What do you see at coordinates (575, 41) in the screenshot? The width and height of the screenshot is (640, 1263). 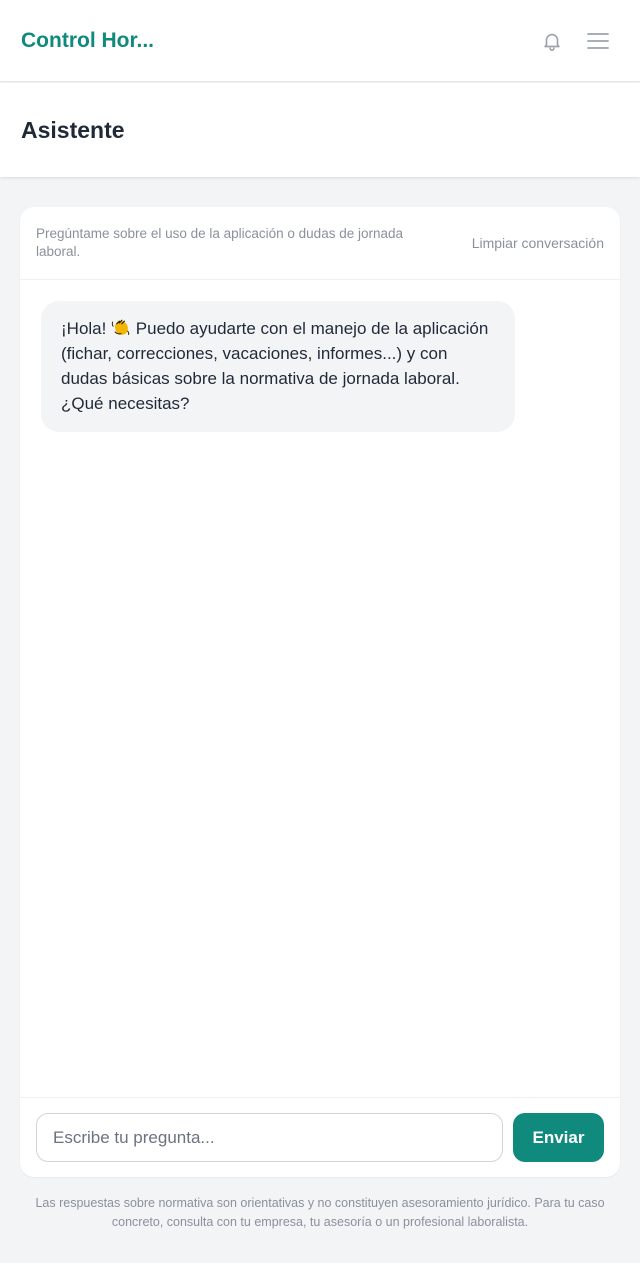 I see `top-actions` at bounding box center [575, 41].